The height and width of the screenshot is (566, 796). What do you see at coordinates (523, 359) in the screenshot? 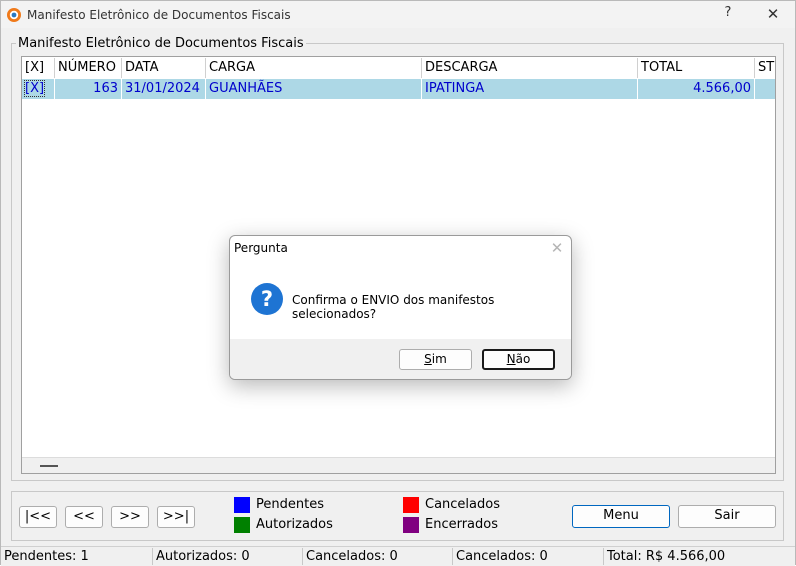
I see `no-button-label: ão` at bounding box center [523, 359].